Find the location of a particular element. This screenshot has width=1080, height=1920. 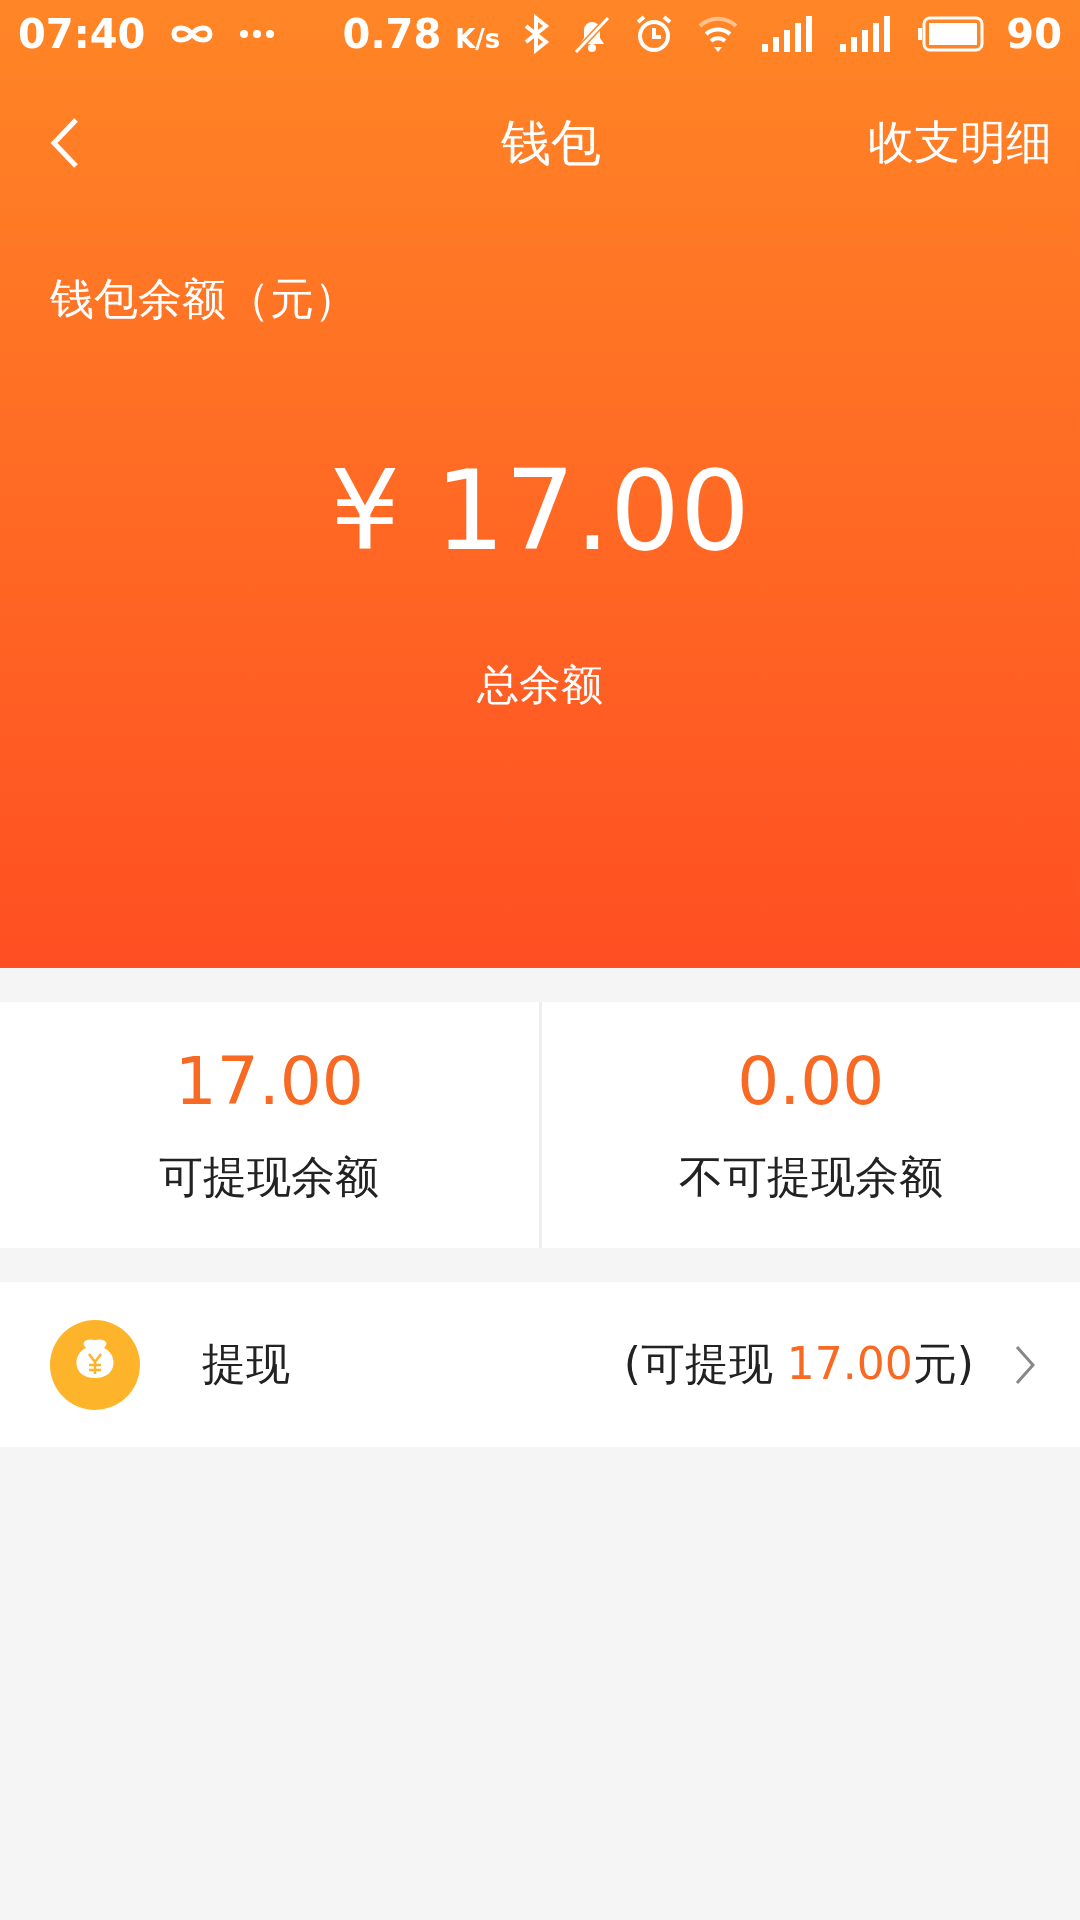

balance-amount: ¥ 17.00 is located at coordinates (540, 511).